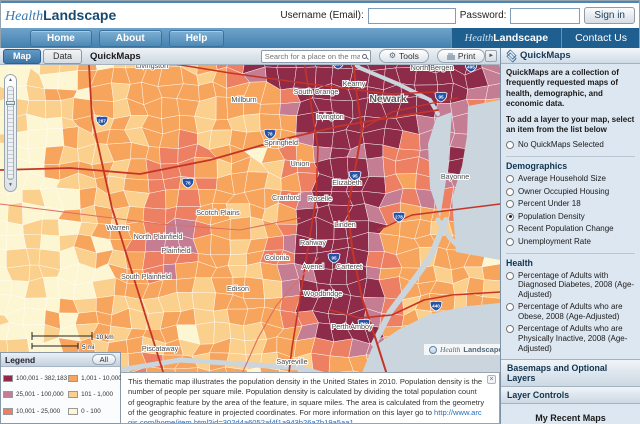 The height and width of the screenshot is (424, 640). I want to click on nav-right: Health Landscape Contact Us, so click(545, 38).